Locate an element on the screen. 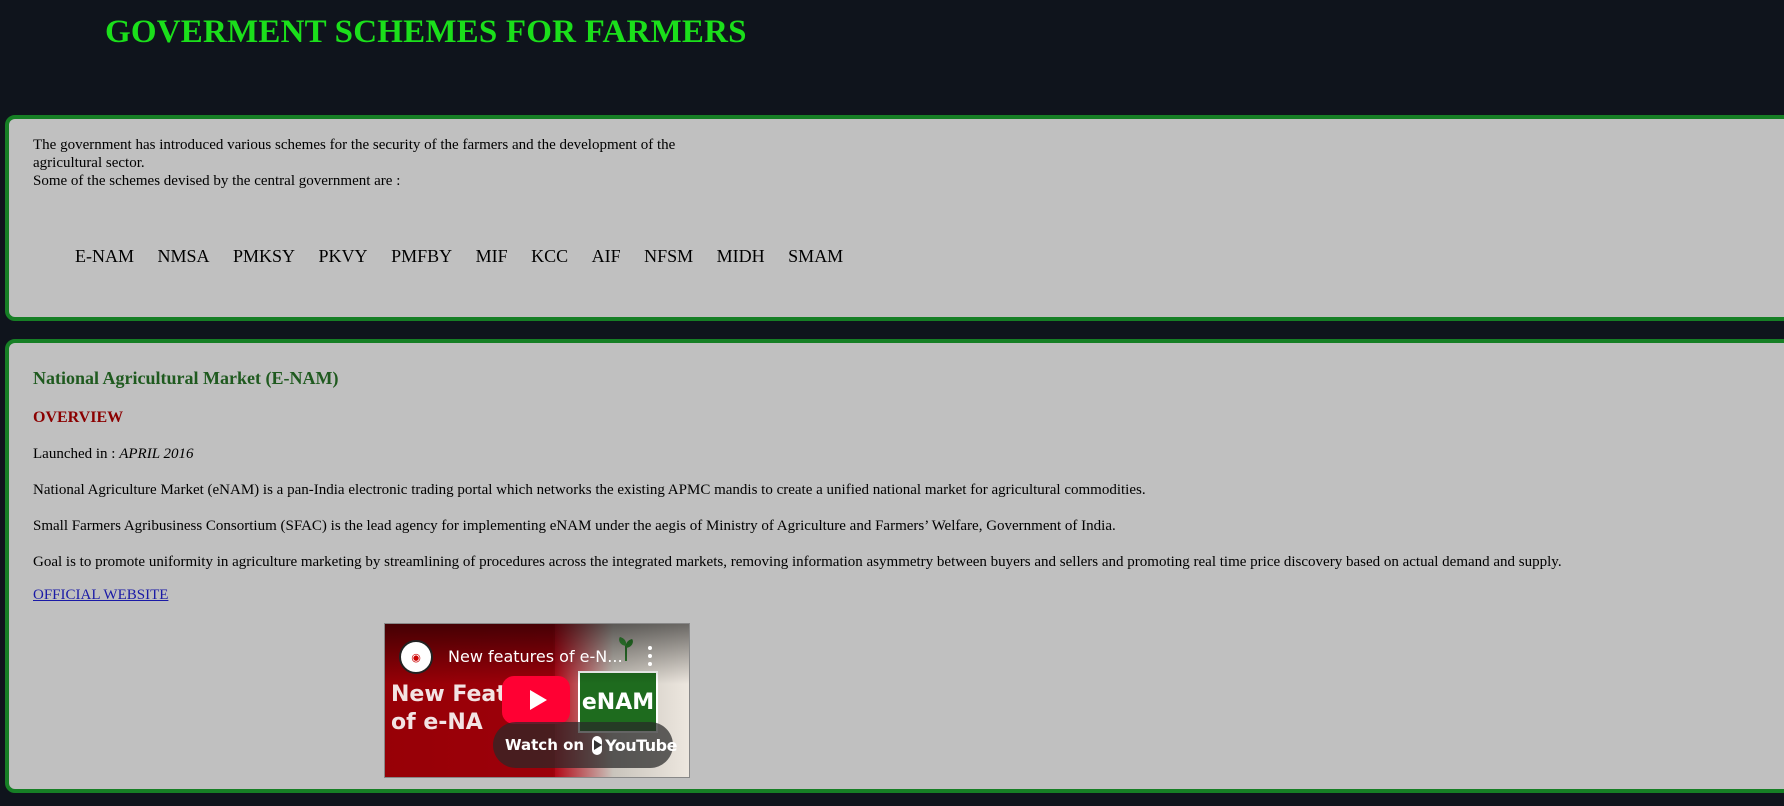  play-button is located at coordinates (536, 700).